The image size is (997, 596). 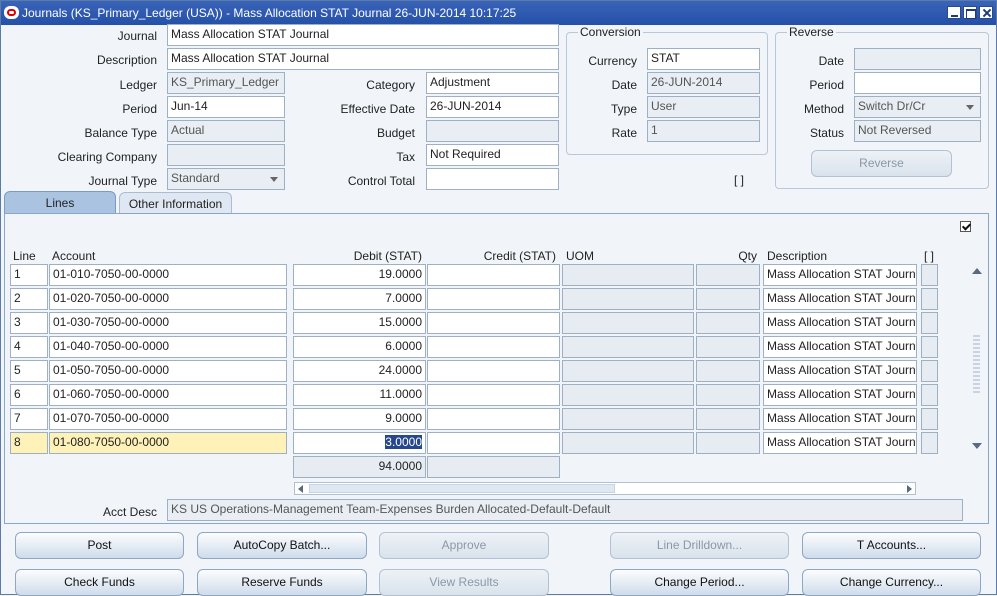 I want to click on row-1-debit-cell: 19.0000, so click(x=359, y=275).